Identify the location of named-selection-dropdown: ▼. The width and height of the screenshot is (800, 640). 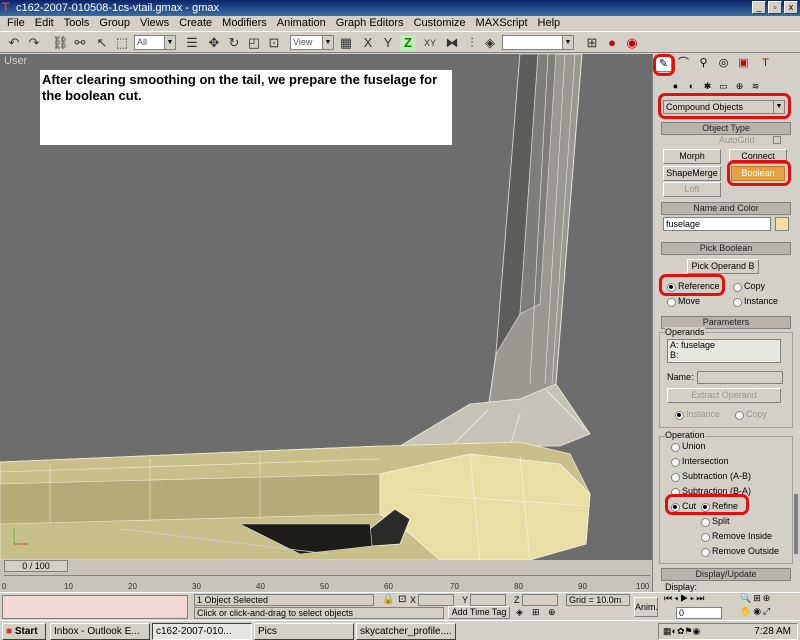
(538, 42).